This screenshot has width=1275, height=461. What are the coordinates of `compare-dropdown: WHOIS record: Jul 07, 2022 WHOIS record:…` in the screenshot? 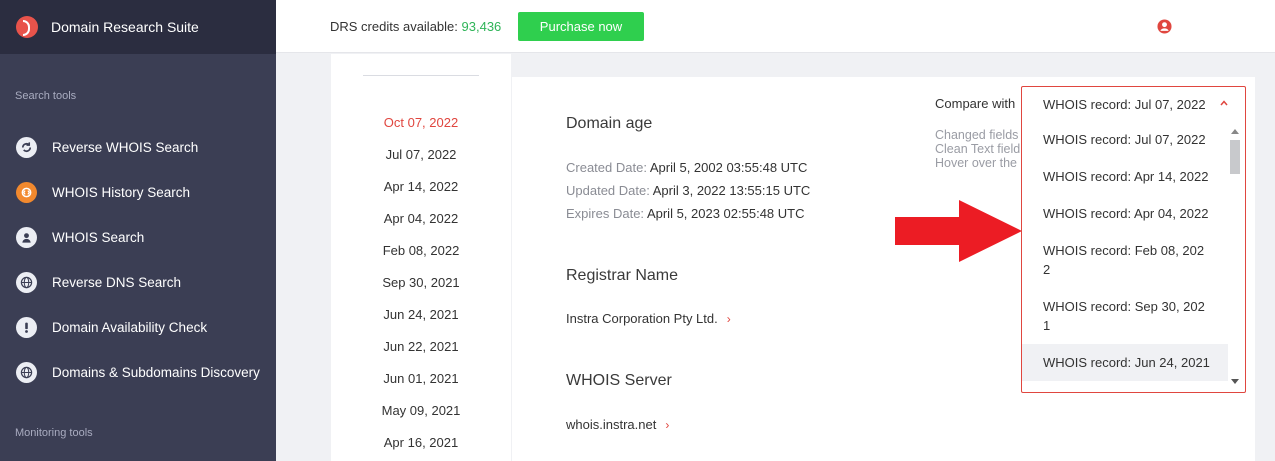 It's located at (1133, 239).